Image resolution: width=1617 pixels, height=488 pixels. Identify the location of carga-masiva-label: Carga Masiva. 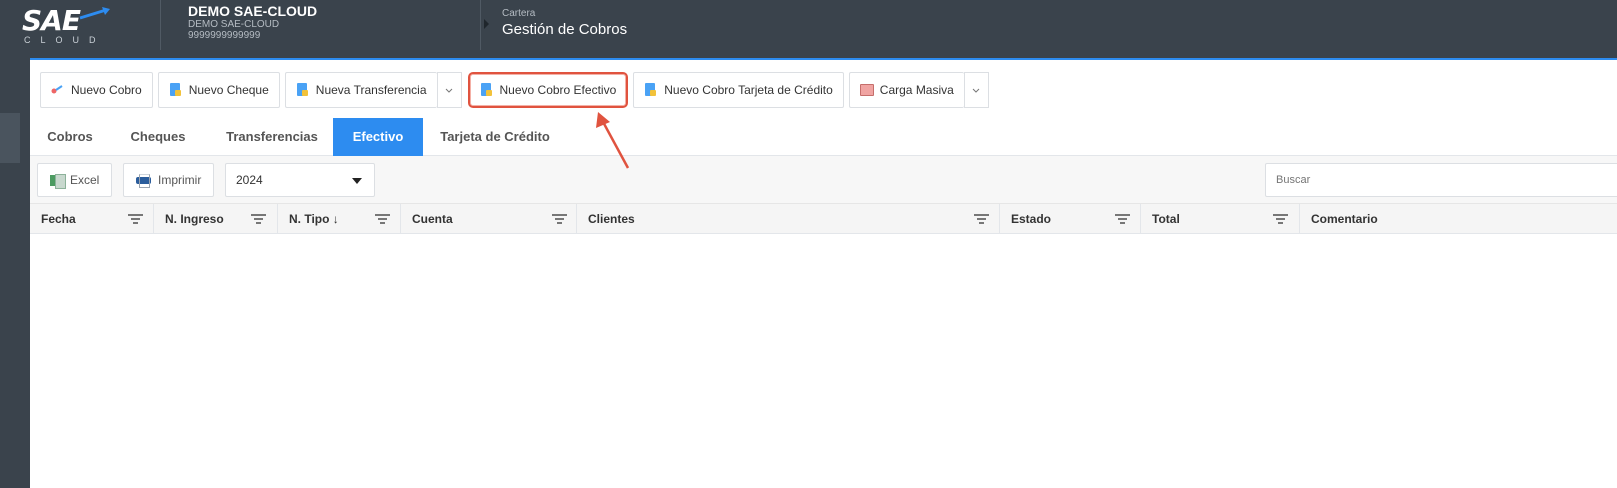
(916, 90).